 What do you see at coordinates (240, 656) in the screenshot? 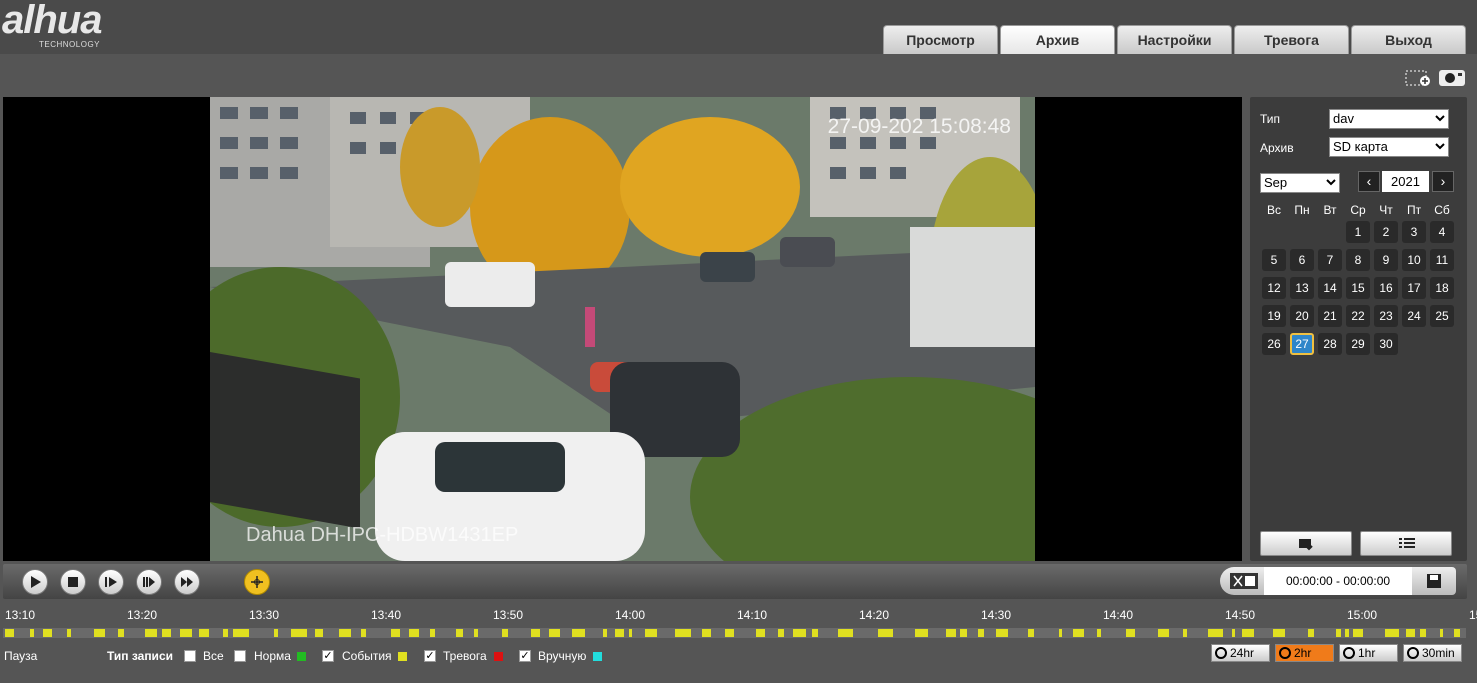
I see `filter-normal-checkbox` at bounding box center [240, 656].